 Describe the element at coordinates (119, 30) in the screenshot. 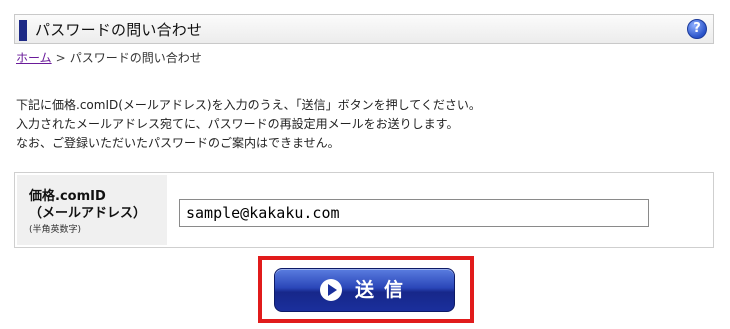

I see `page-title: パスワードの問い合わせ` at that location.